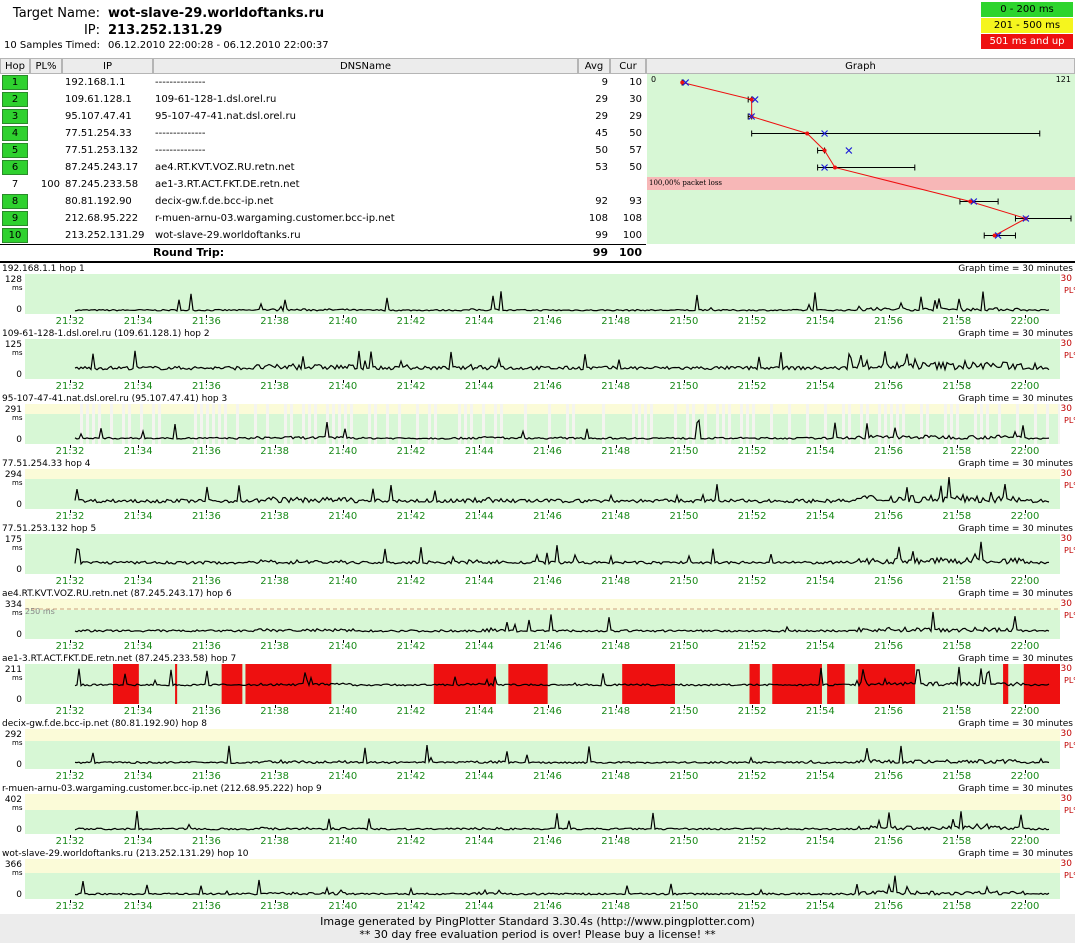 The height and width of the screenshot is (943, 1075). What do you see at coordinates (860, 66) in the screenshot?
I see `col-graph: Graph` at bounding box center [860, 66].